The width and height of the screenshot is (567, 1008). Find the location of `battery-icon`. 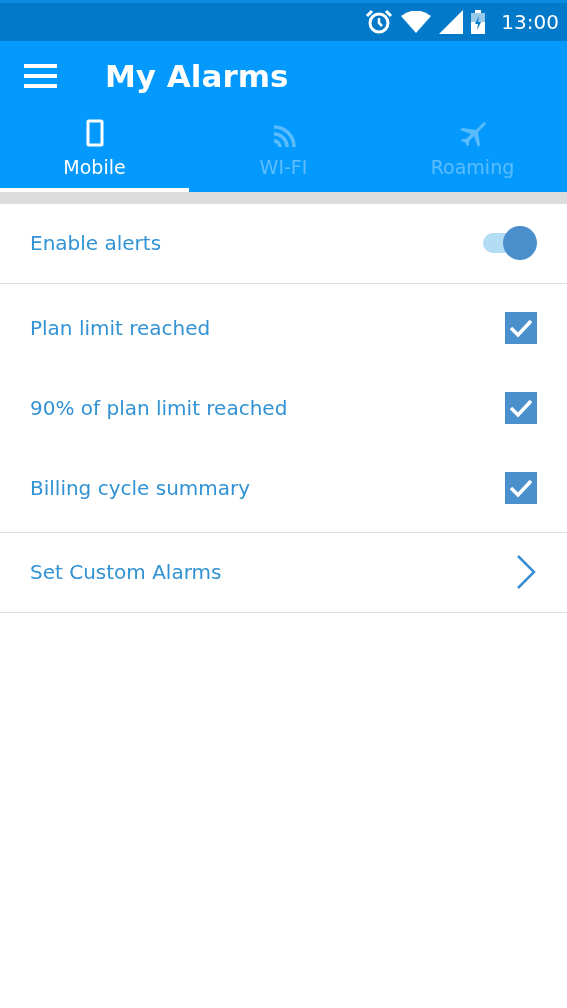

battery-icon is located at coordinates (478, 22).